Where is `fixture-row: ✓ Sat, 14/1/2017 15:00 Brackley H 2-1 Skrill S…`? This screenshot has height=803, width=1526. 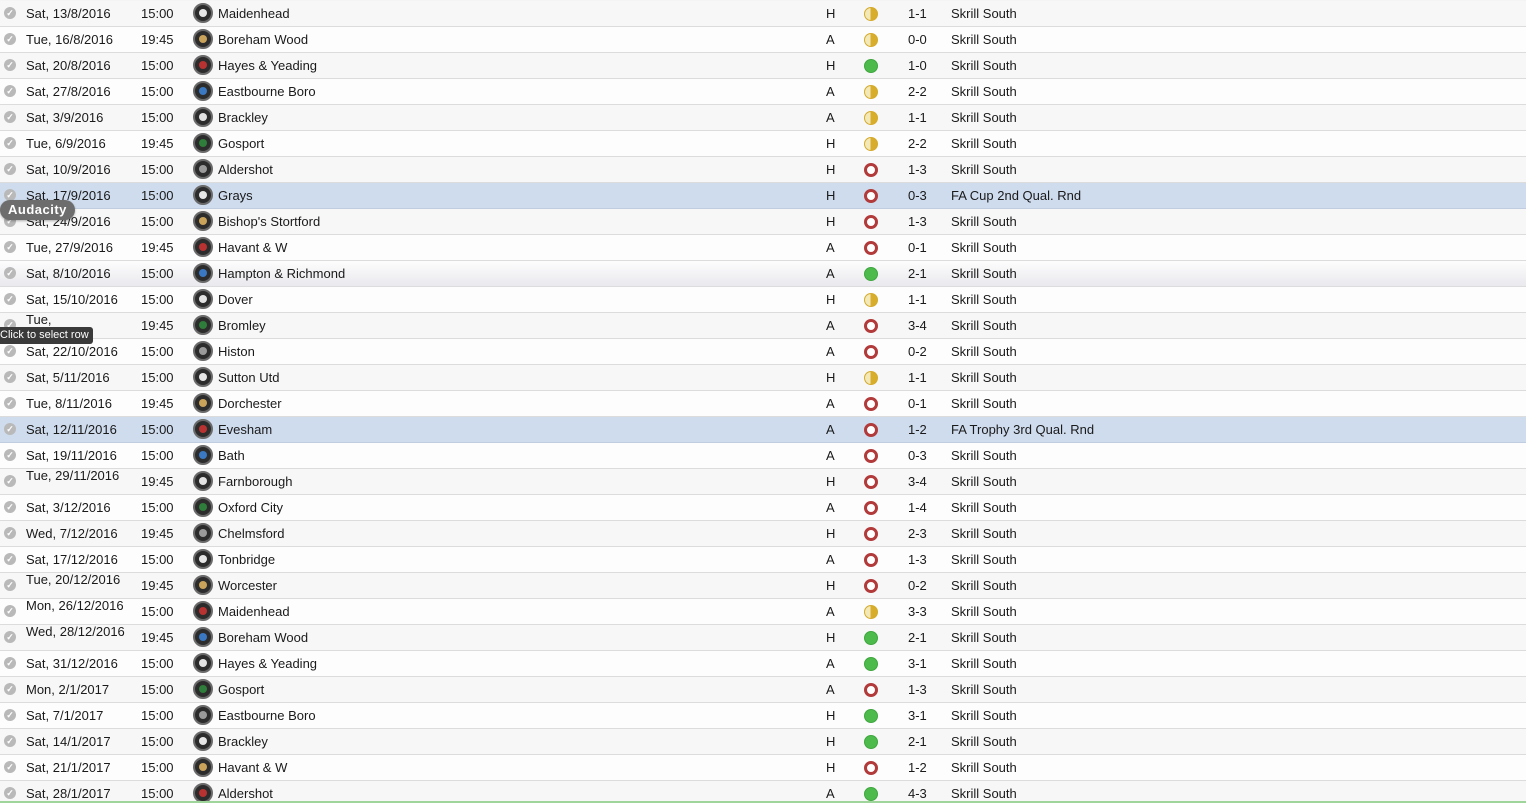
fixture-row: ✓ Sat, 14/1/2017 15:00 Brackley H 2-1 Skrill S… is located at coordinates (763, 742).